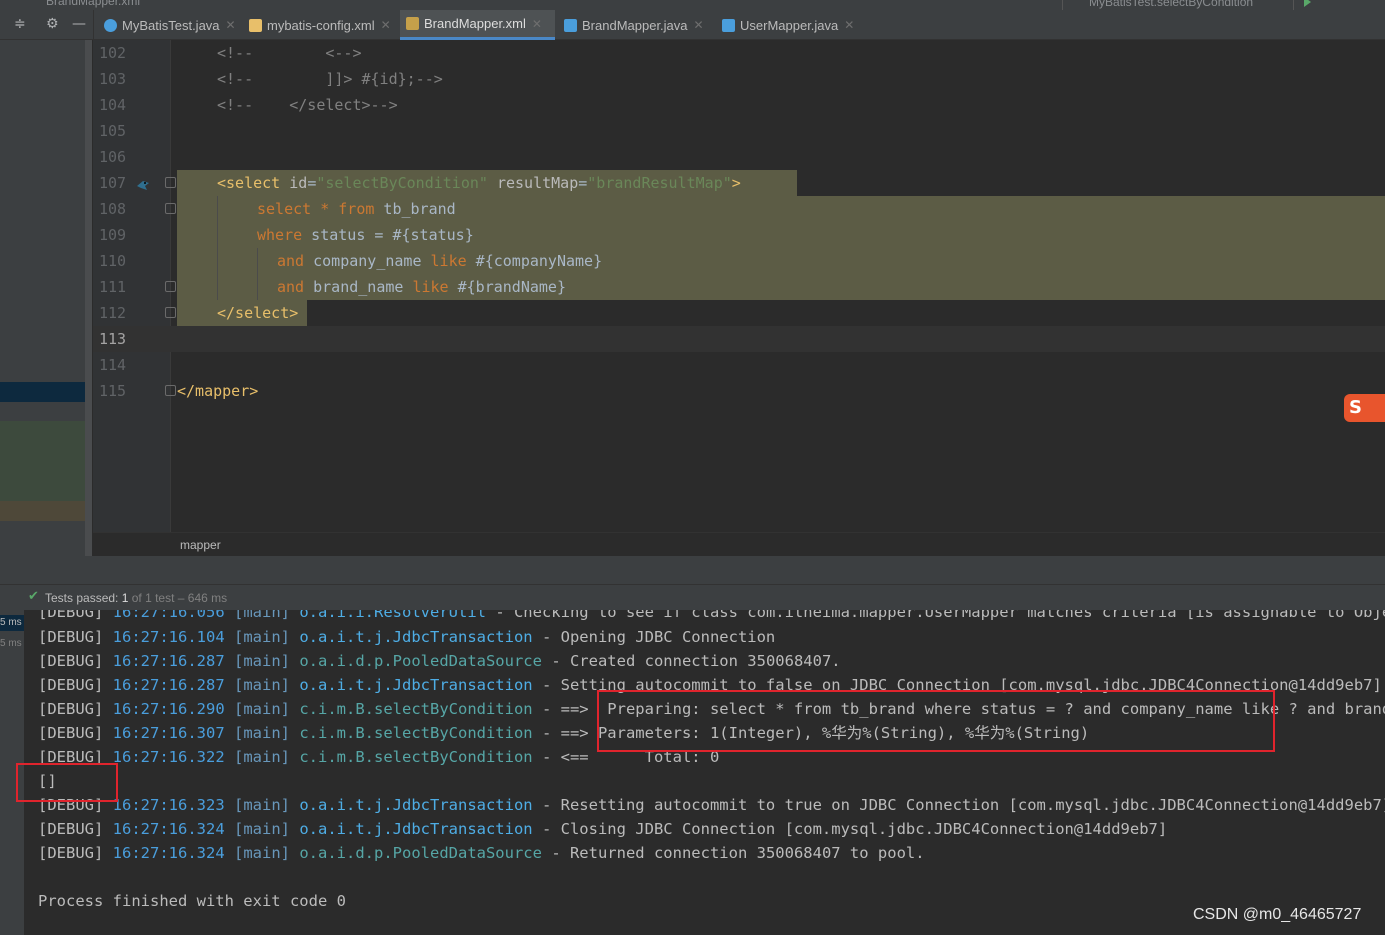  Describe the element at coordinates (739, 235) in the screenshot. I see `code-line: 109 where status = #{status}` at that location.